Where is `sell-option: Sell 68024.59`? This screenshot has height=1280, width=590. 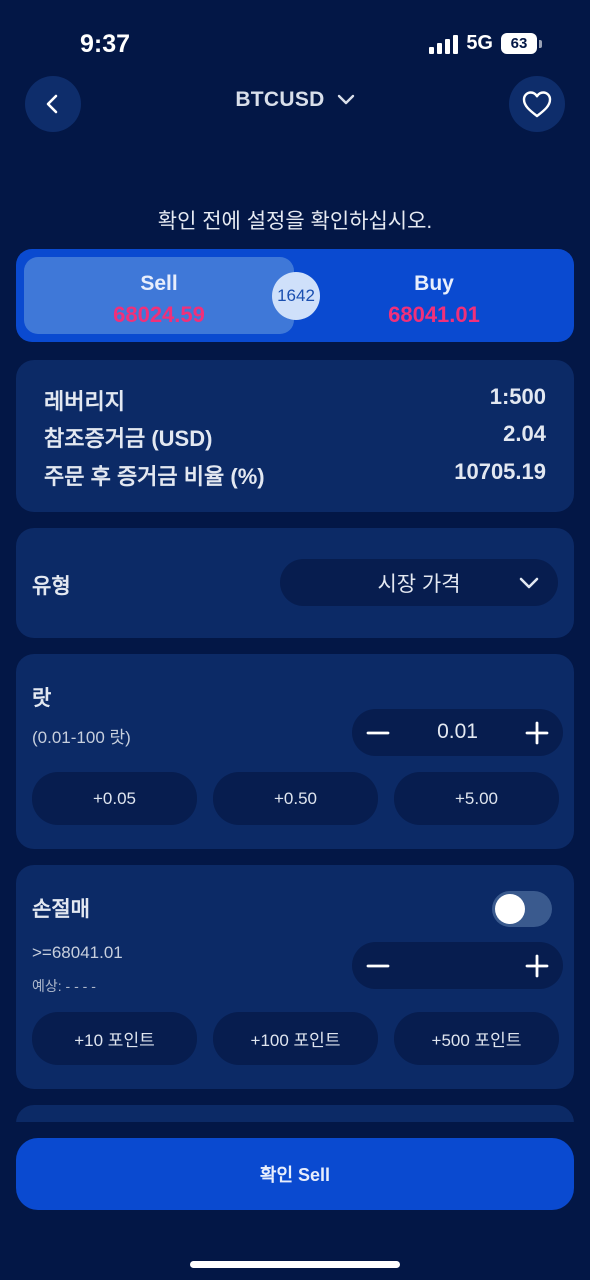 sell-option: Sell 68024.59 is located at coordinates (159, 295).